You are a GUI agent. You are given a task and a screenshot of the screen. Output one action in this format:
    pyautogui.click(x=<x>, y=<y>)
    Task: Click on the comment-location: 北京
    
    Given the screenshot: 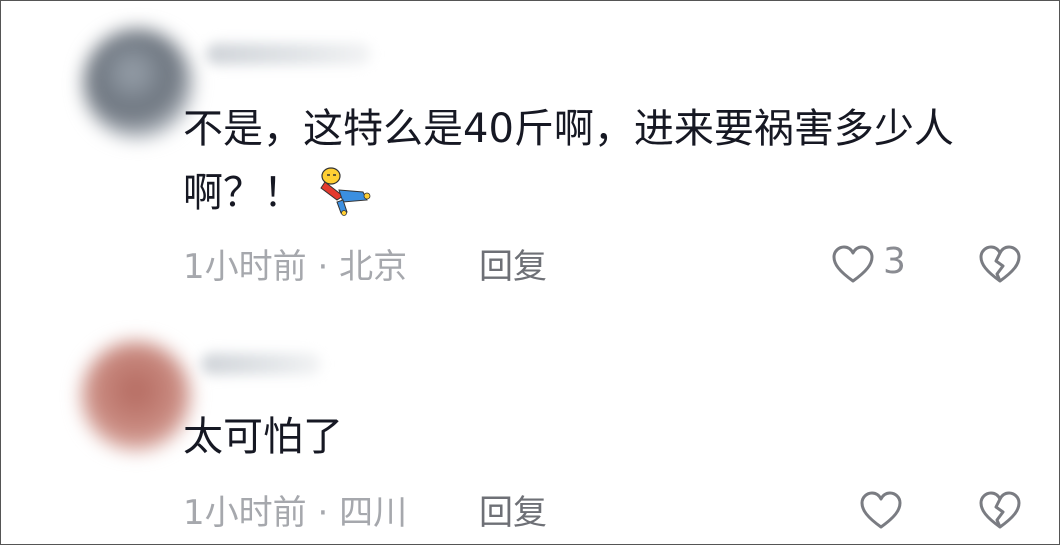 What is the action you would take?
    pyautogui.click(x=373, y=267)
    